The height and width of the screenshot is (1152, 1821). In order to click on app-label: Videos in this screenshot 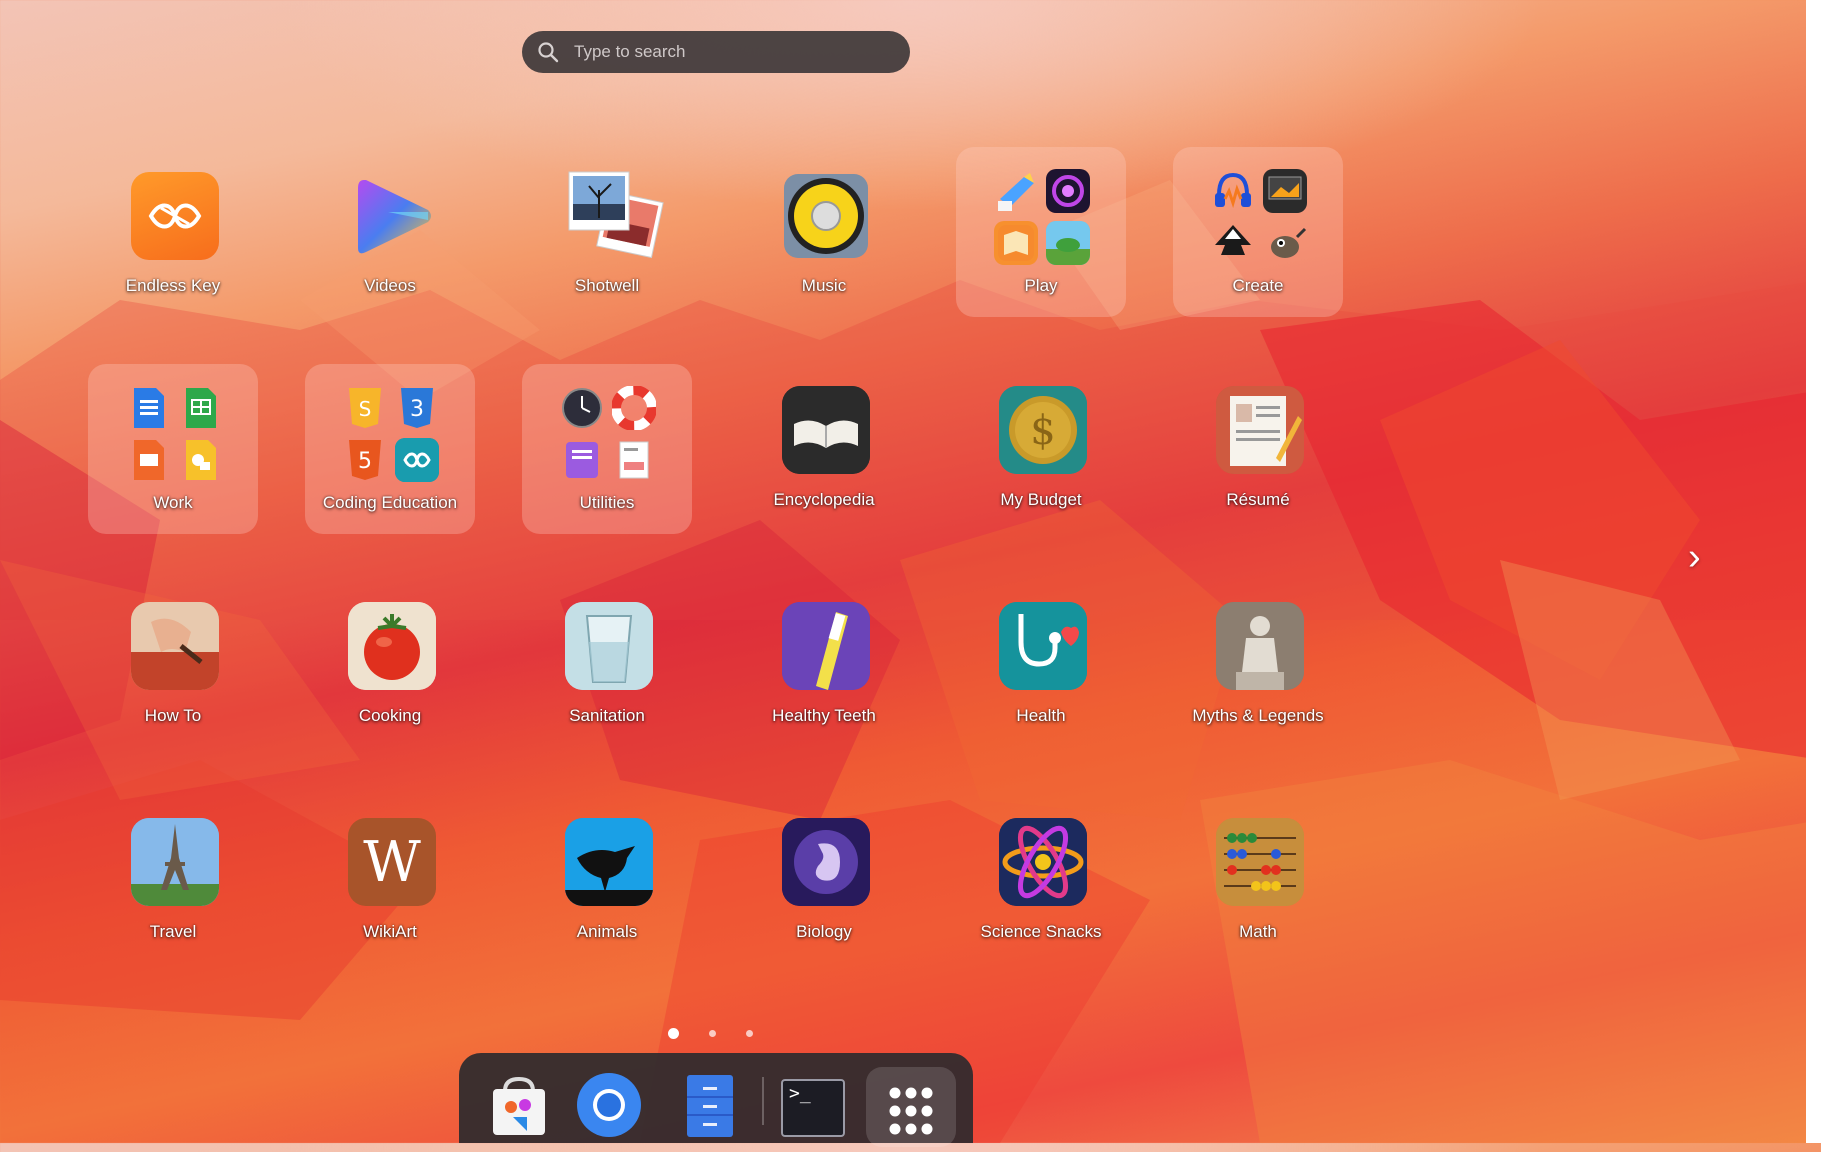, I will do `click(390, 285)`.